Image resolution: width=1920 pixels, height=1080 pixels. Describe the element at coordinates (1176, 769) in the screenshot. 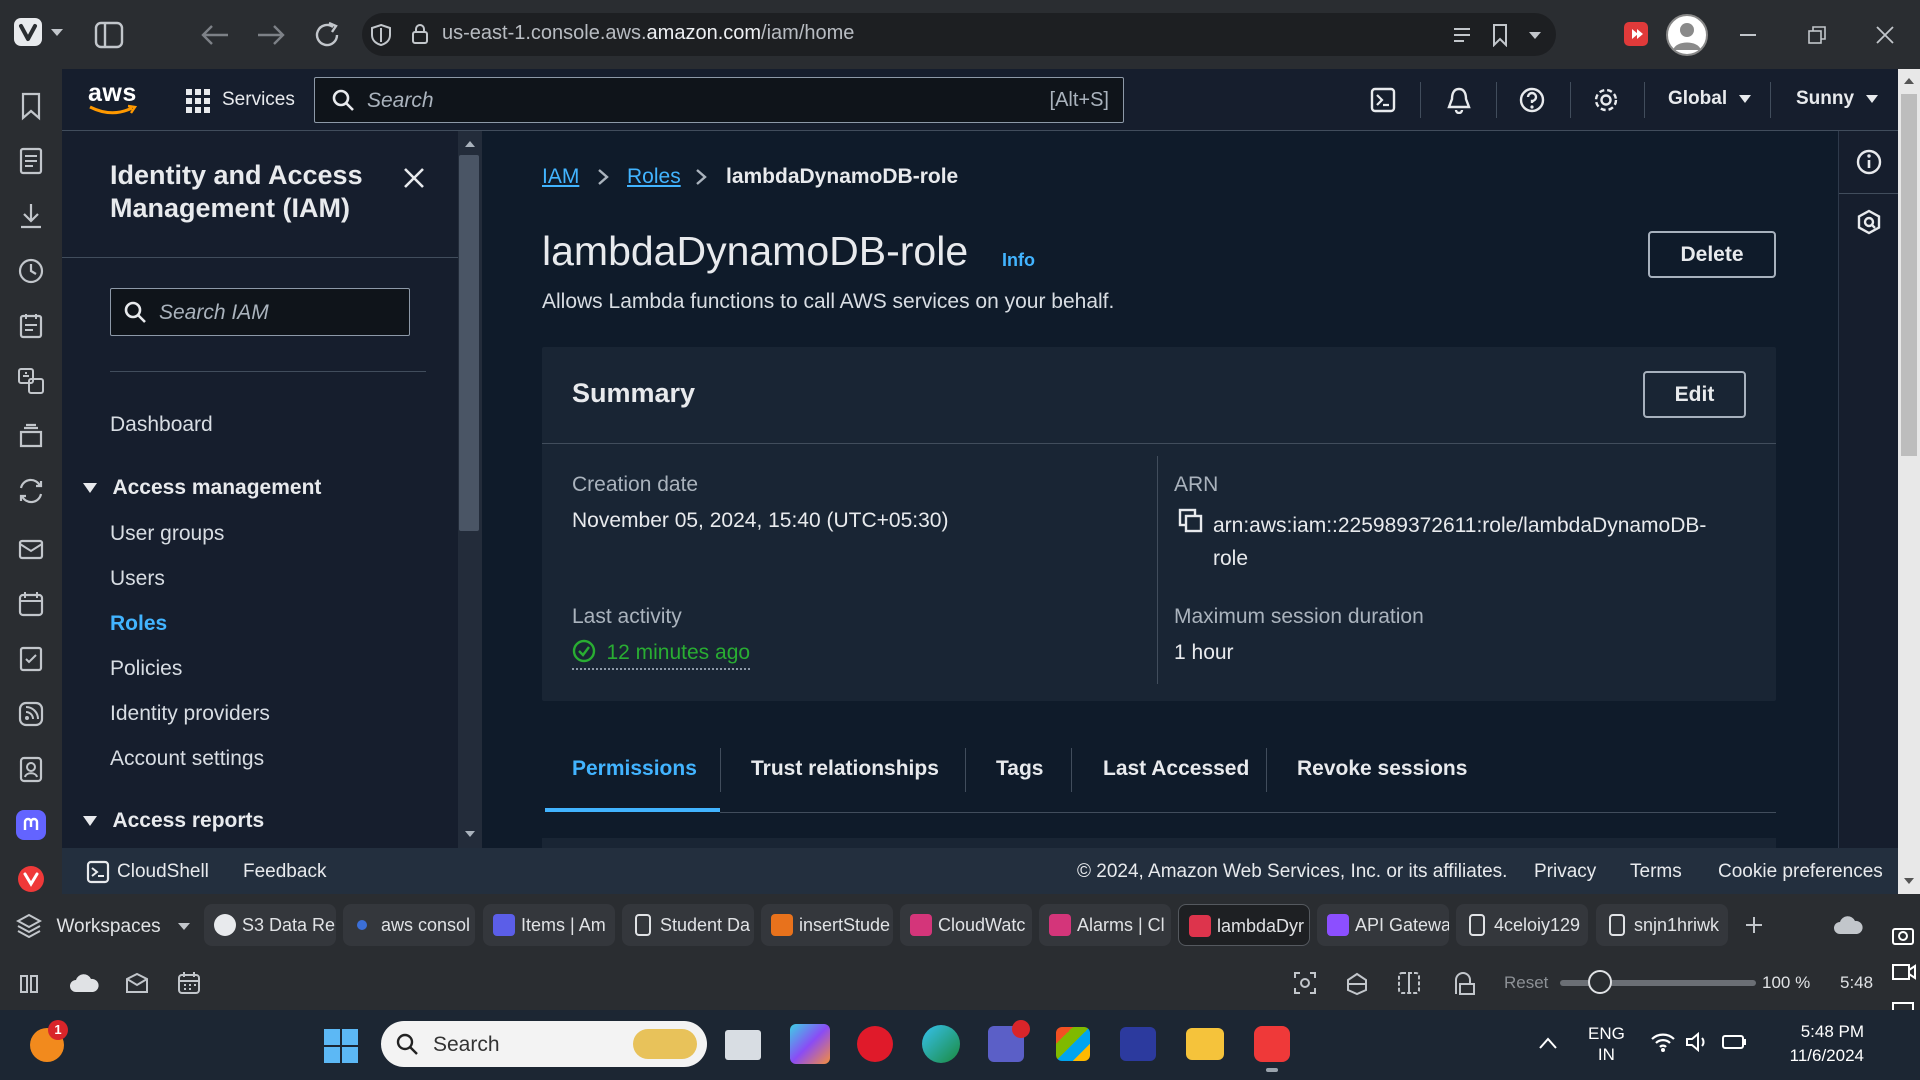

I see `tab-last-accessed: Last Accessed` at that location.